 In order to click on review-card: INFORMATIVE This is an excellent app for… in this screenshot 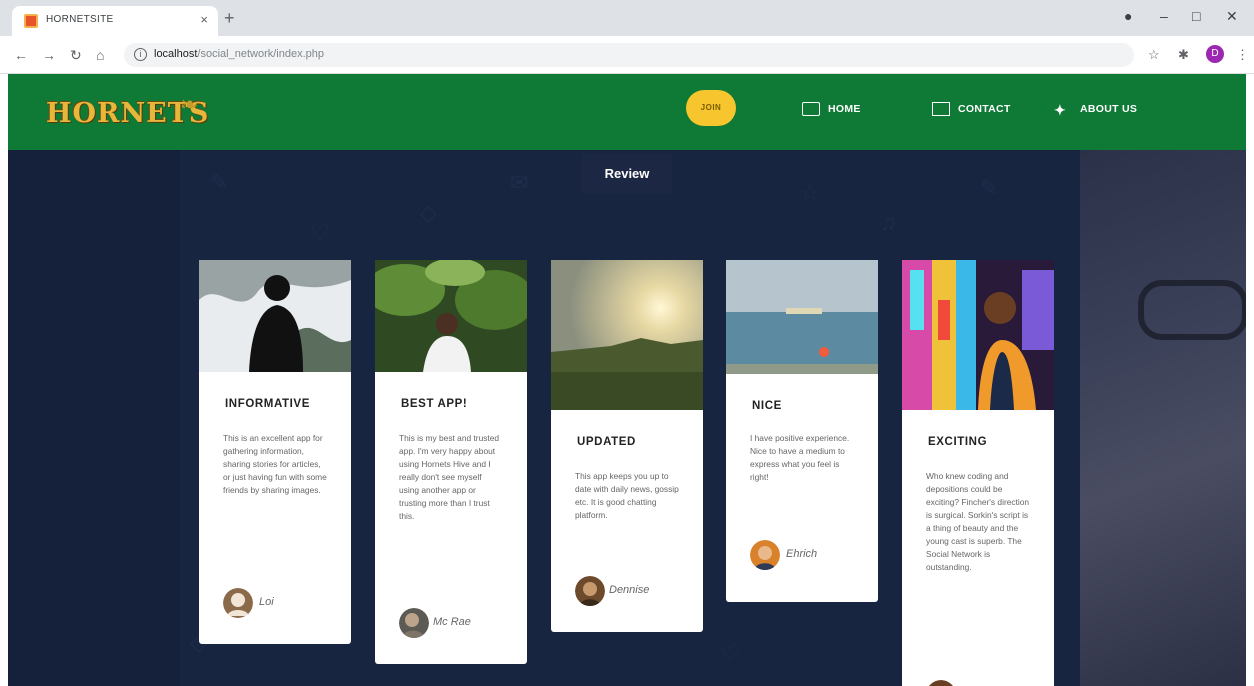, I will do `click(275, 452)`.